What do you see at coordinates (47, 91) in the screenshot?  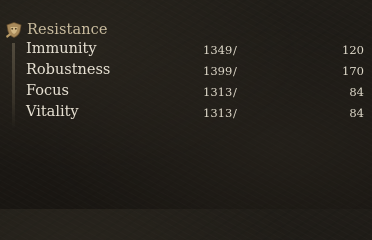 I see `attribute-name: Focus` at bounding box center [47, 91].